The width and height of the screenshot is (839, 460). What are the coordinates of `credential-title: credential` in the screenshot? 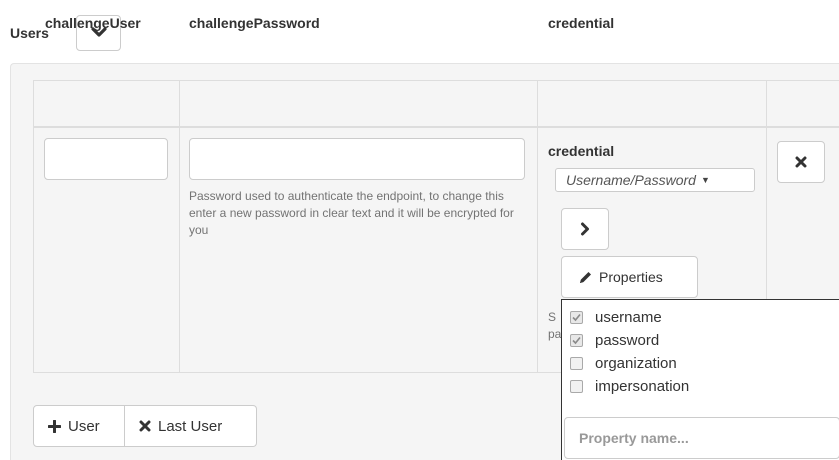 It's located at (581, 151).